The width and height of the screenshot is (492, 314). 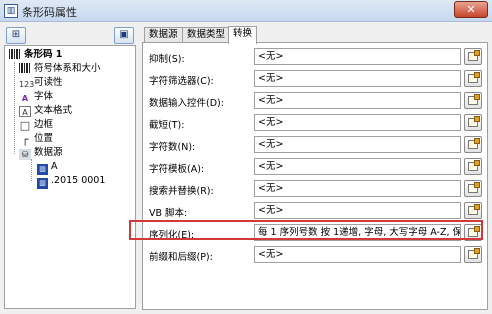 I want to click on suppress-field: <无>, so click(x=357, y=56).